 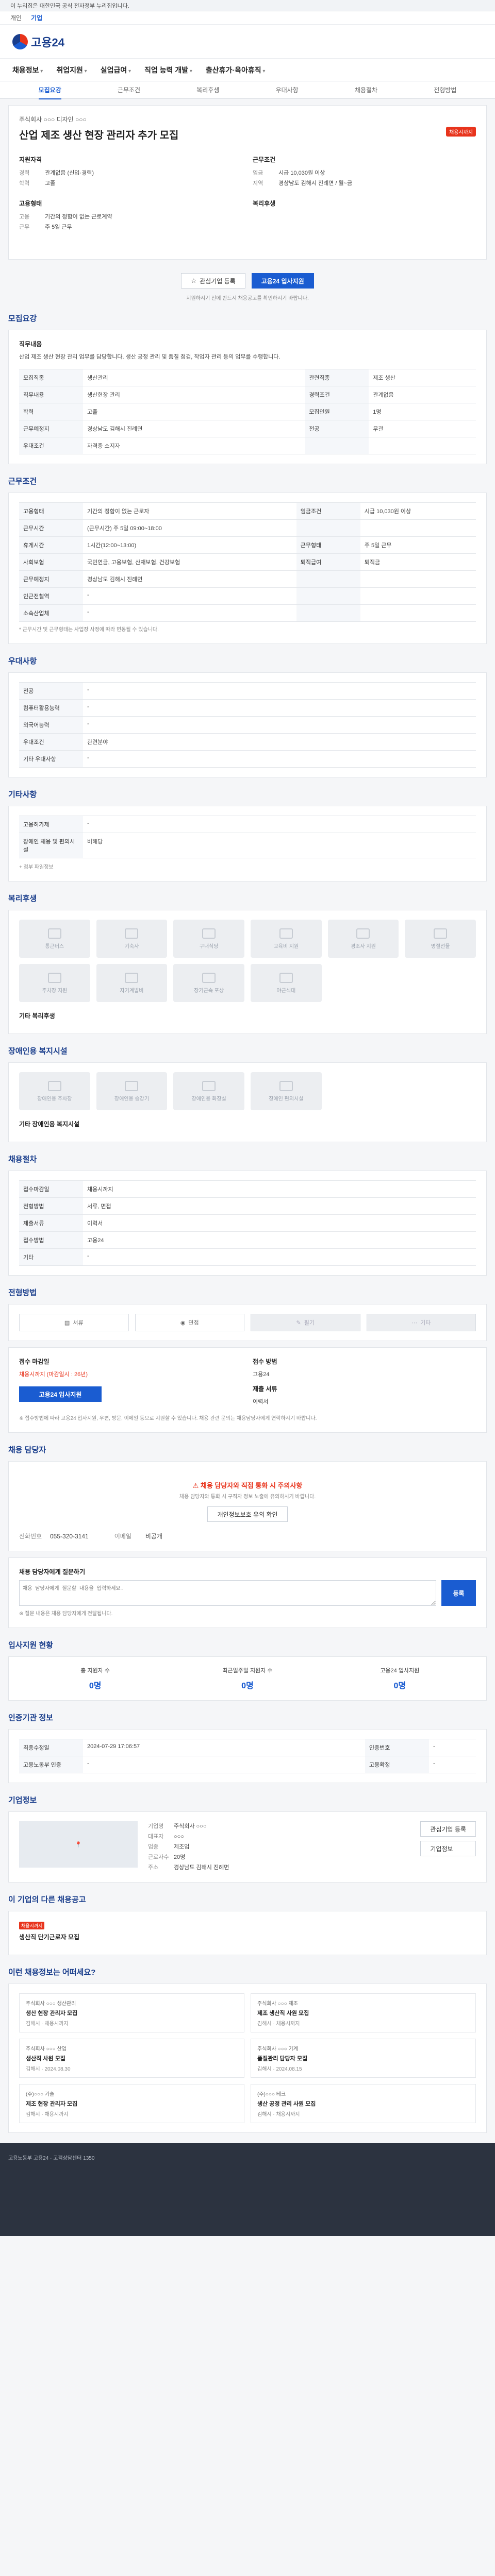 What do you see at coordinates (61, 1394) in the screenshot?
I see `apply-button-2: 고용24 입사지원` at bounding box center [61, 1394].